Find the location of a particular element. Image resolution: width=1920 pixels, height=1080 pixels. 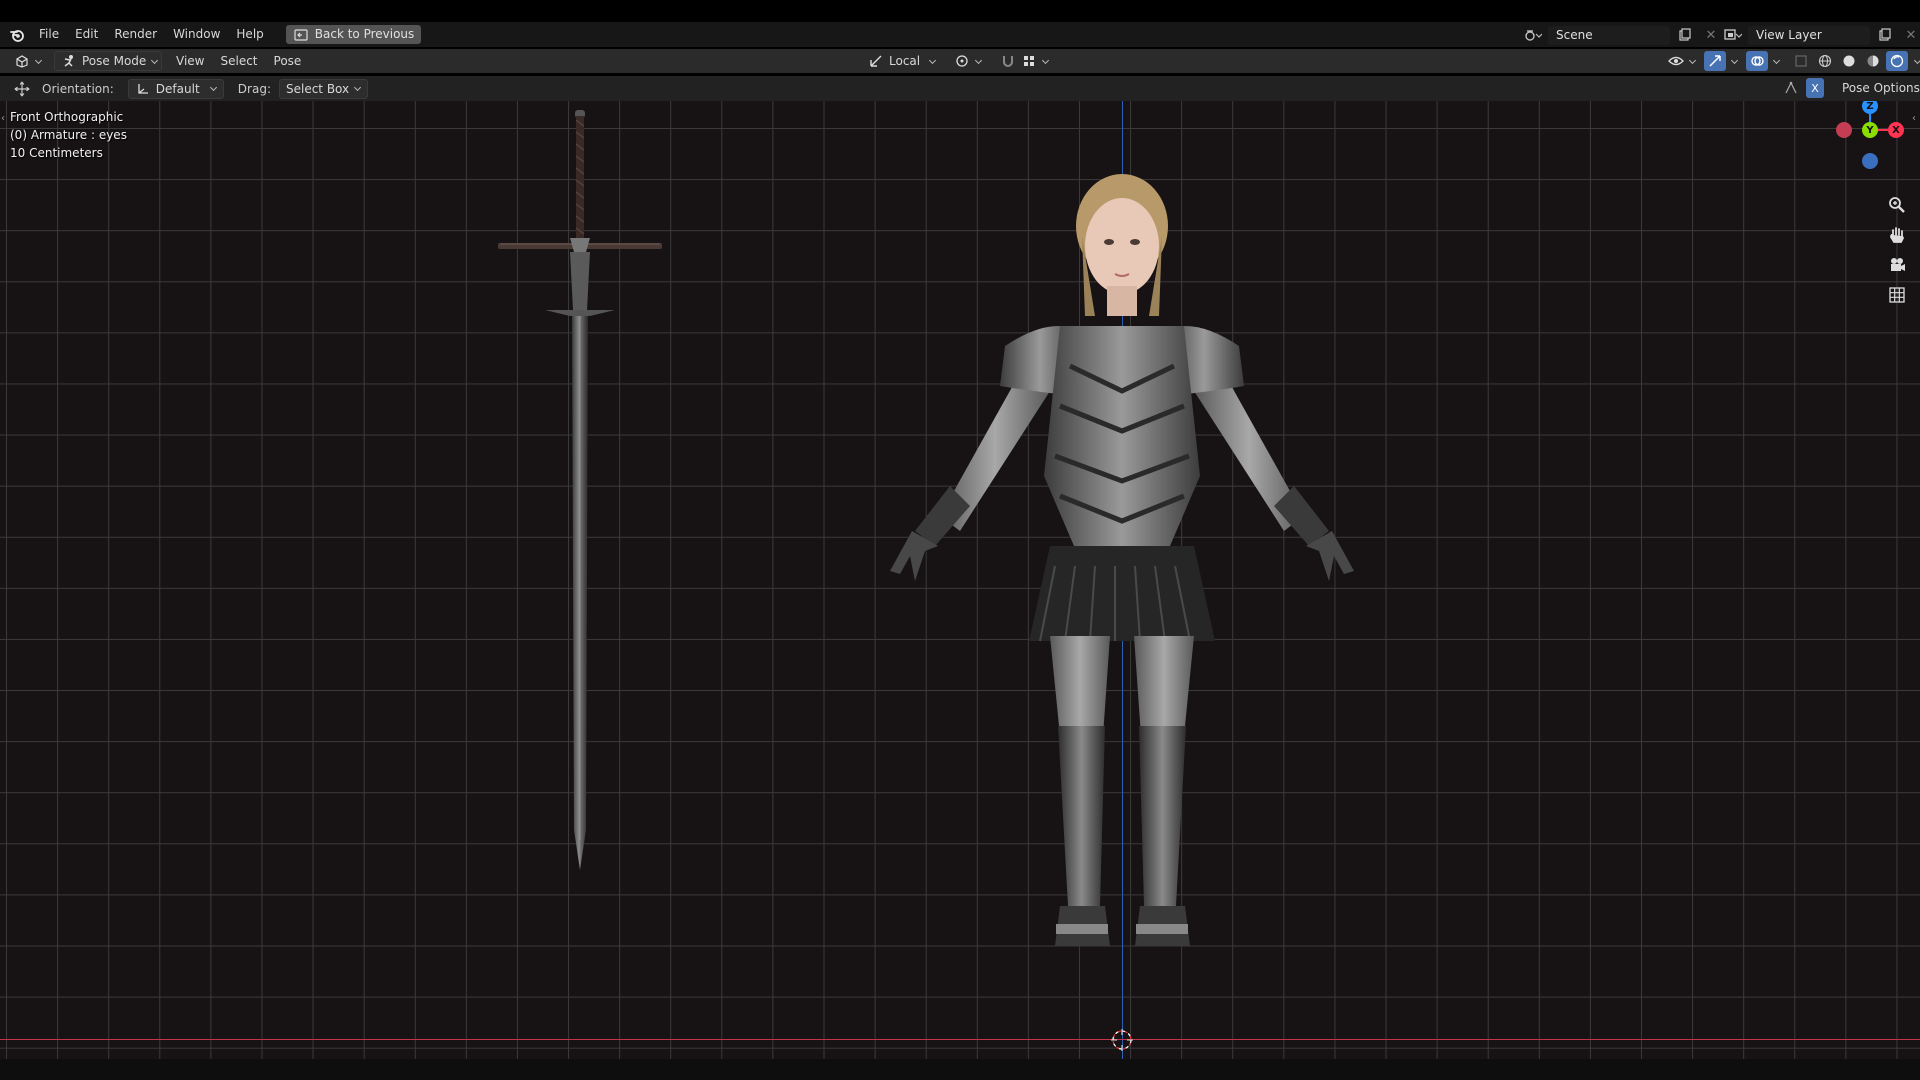

delete-scene-icon: ✕ is located at coordinates (1711, 35).